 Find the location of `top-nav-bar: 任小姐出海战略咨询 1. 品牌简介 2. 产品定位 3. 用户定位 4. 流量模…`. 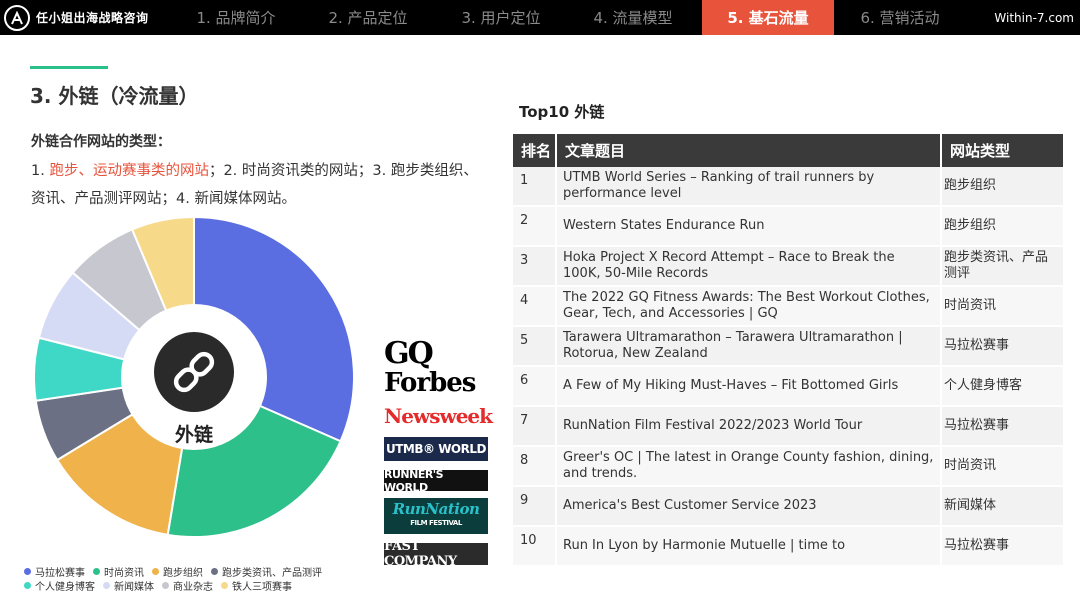

top-nav-bar: 任小姐出海战略咨询 1. 品牌简介 2. 产品定位 3. 用户定位 4. 流量模… is located at coordinates (540, 17).